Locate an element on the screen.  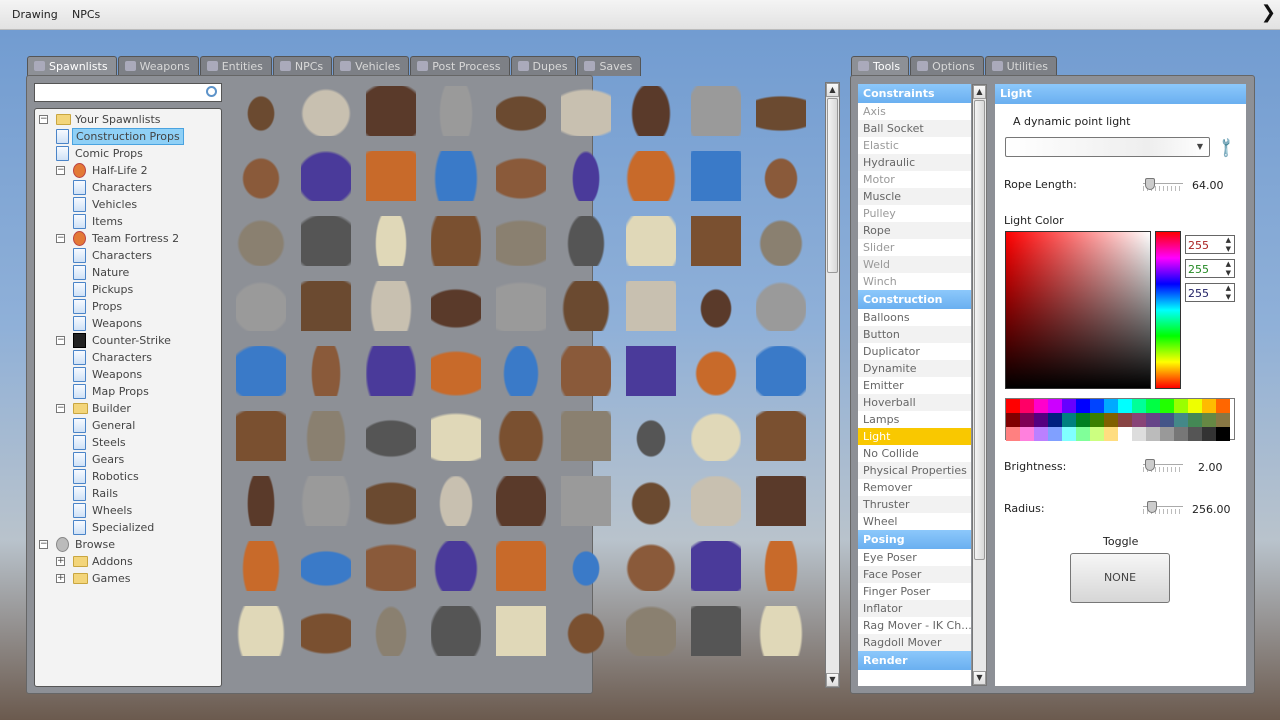
tree-node: Weapons is located at coordinates (128, 323).